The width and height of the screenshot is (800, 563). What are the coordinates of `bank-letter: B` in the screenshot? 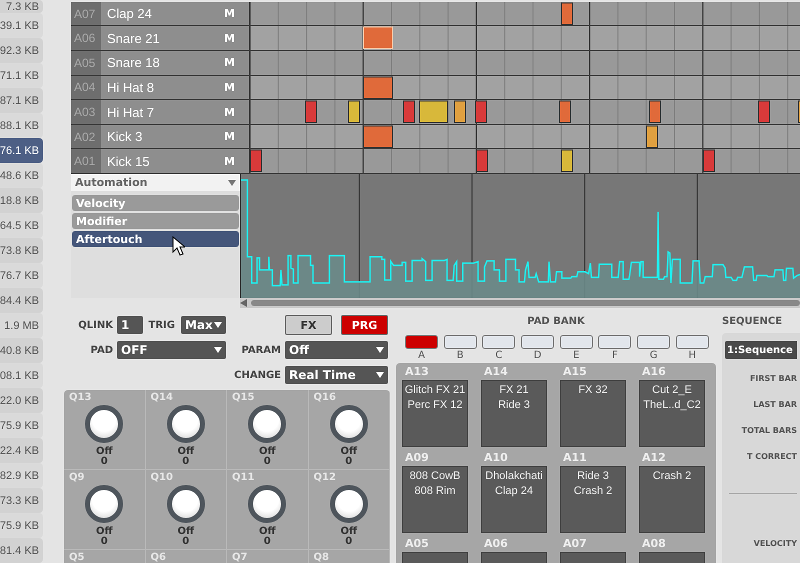 It's located at (460, 355).